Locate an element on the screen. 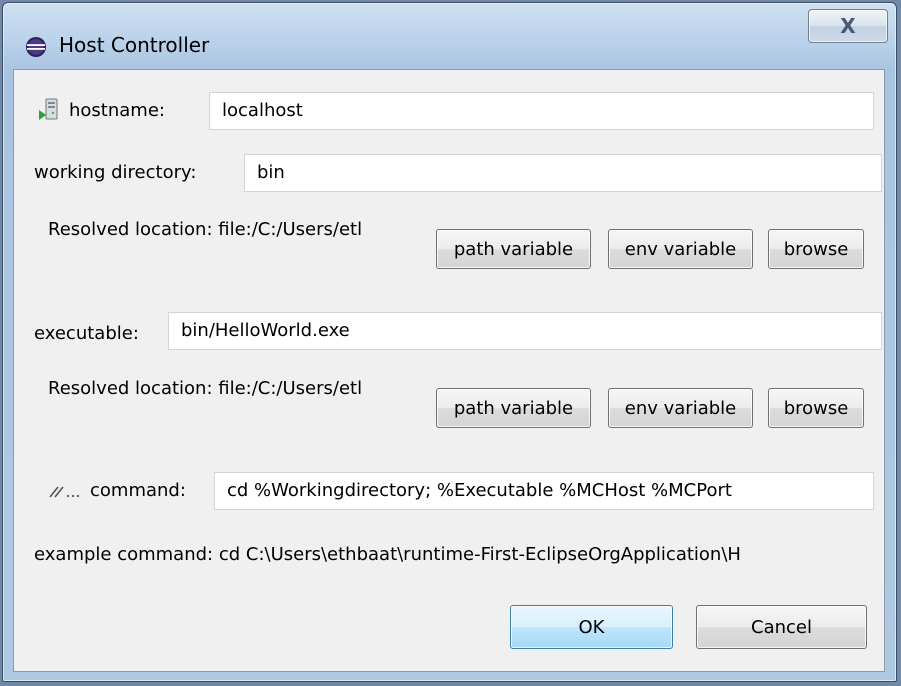  executable-input: bin/HelloWorld.exe is located at coordinates (525, 331).